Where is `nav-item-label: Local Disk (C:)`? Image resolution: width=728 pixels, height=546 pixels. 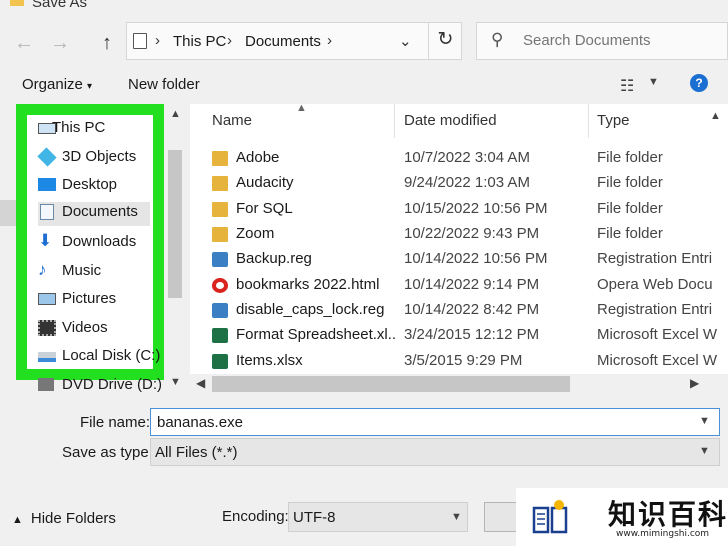
nav-item-label: Local Disk (C:) is located at coordinates (111, 355).